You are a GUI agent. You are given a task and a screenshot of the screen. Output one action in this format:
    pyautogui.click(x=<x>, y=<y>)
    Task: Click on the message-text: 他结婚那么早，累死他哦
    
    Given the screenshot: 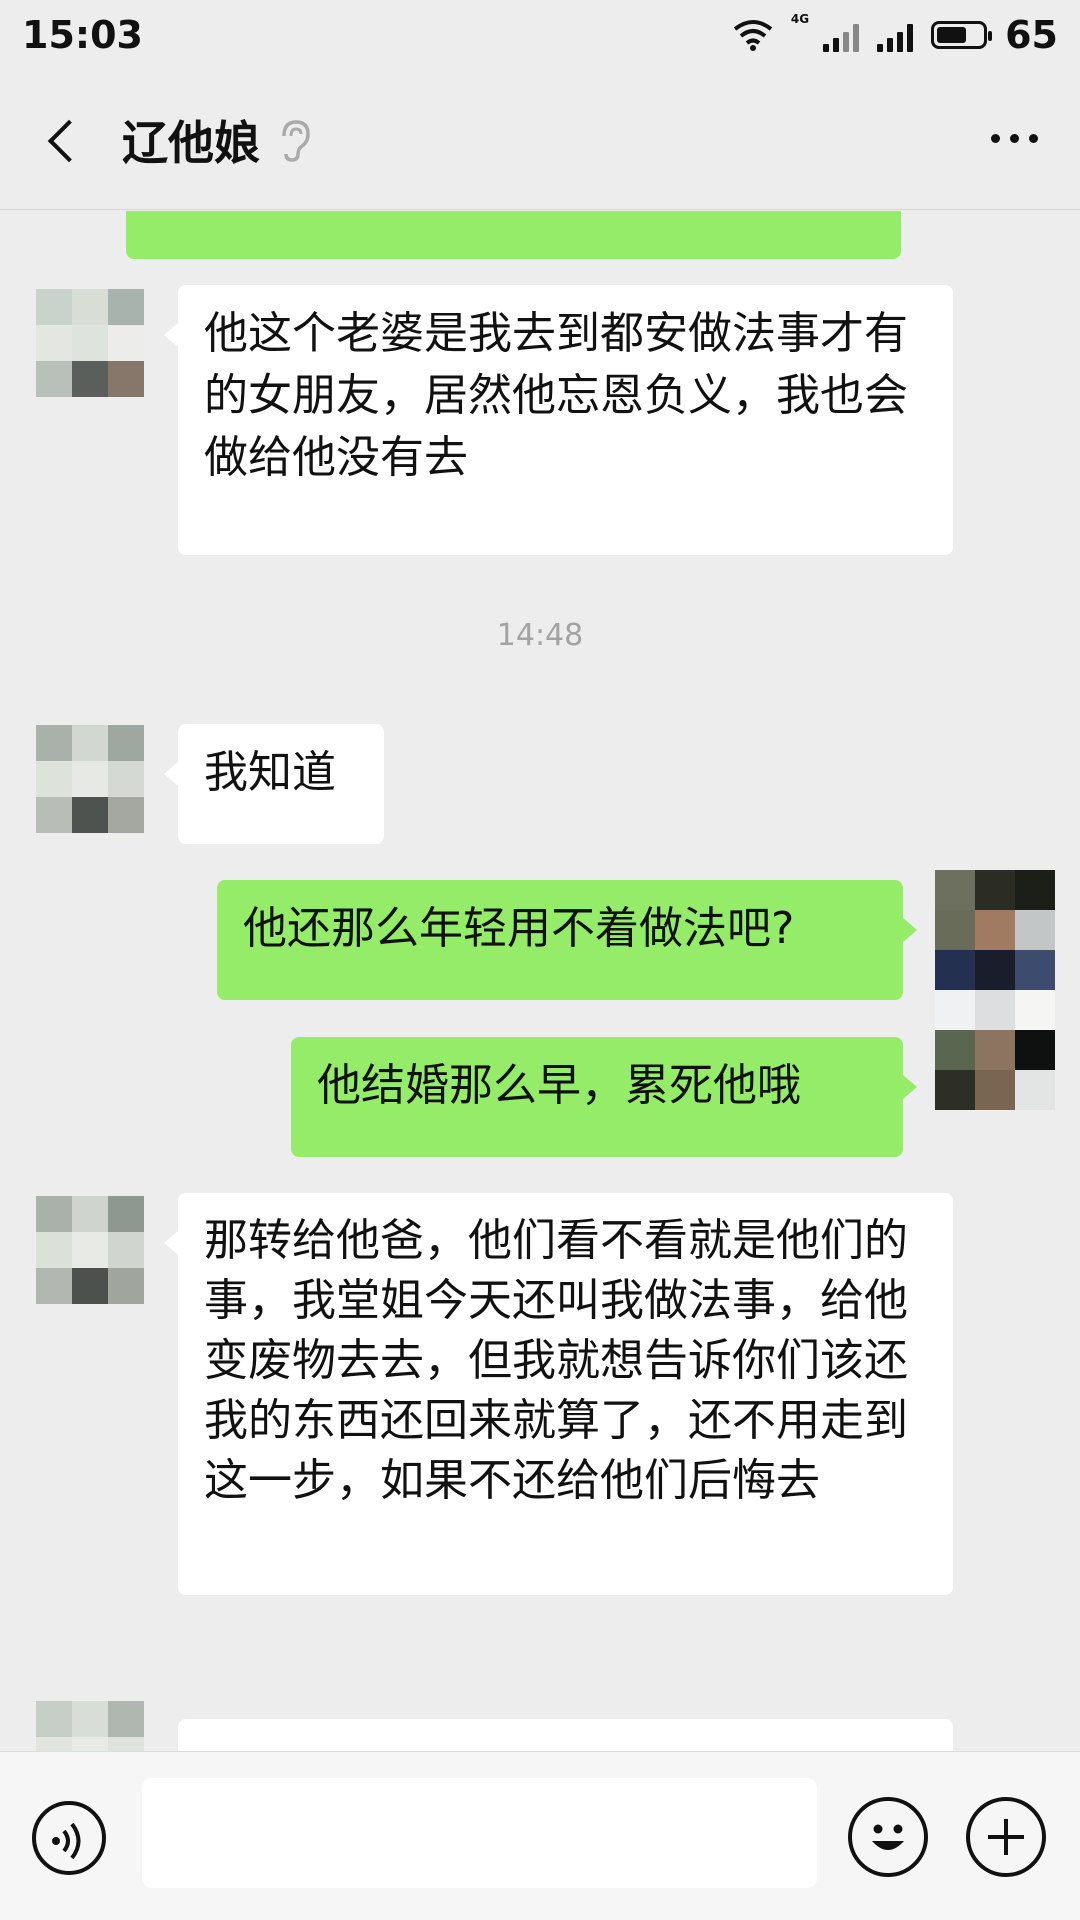 What is the action you would take?
    pyautogui.click(x=559, y=1085)
    